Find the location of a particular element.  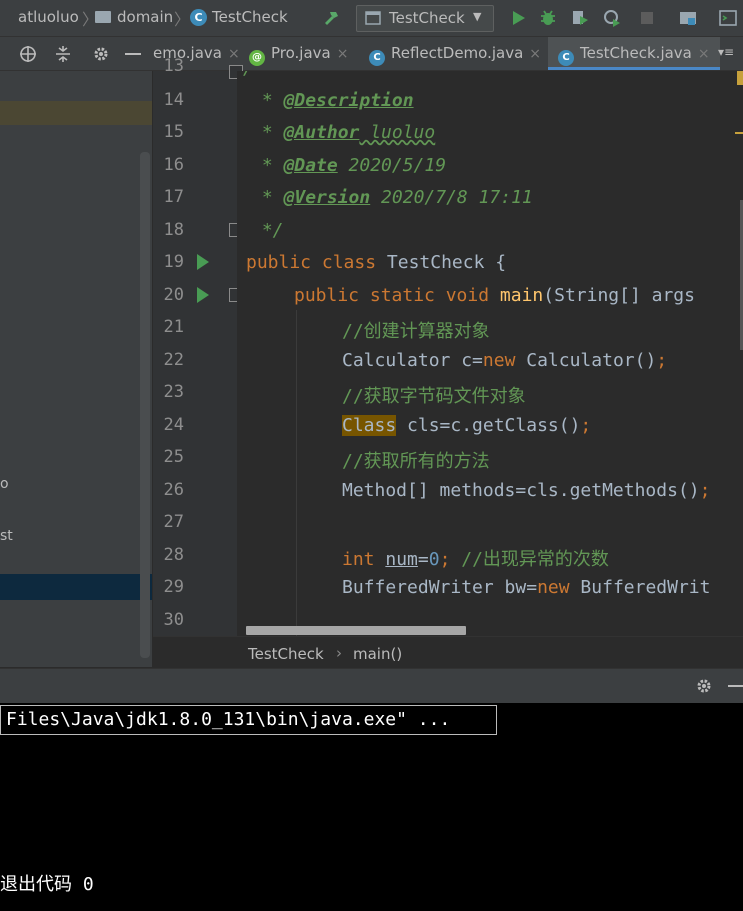

code-line-20: public static void main(String[] args is located at coordinates (494, 295).